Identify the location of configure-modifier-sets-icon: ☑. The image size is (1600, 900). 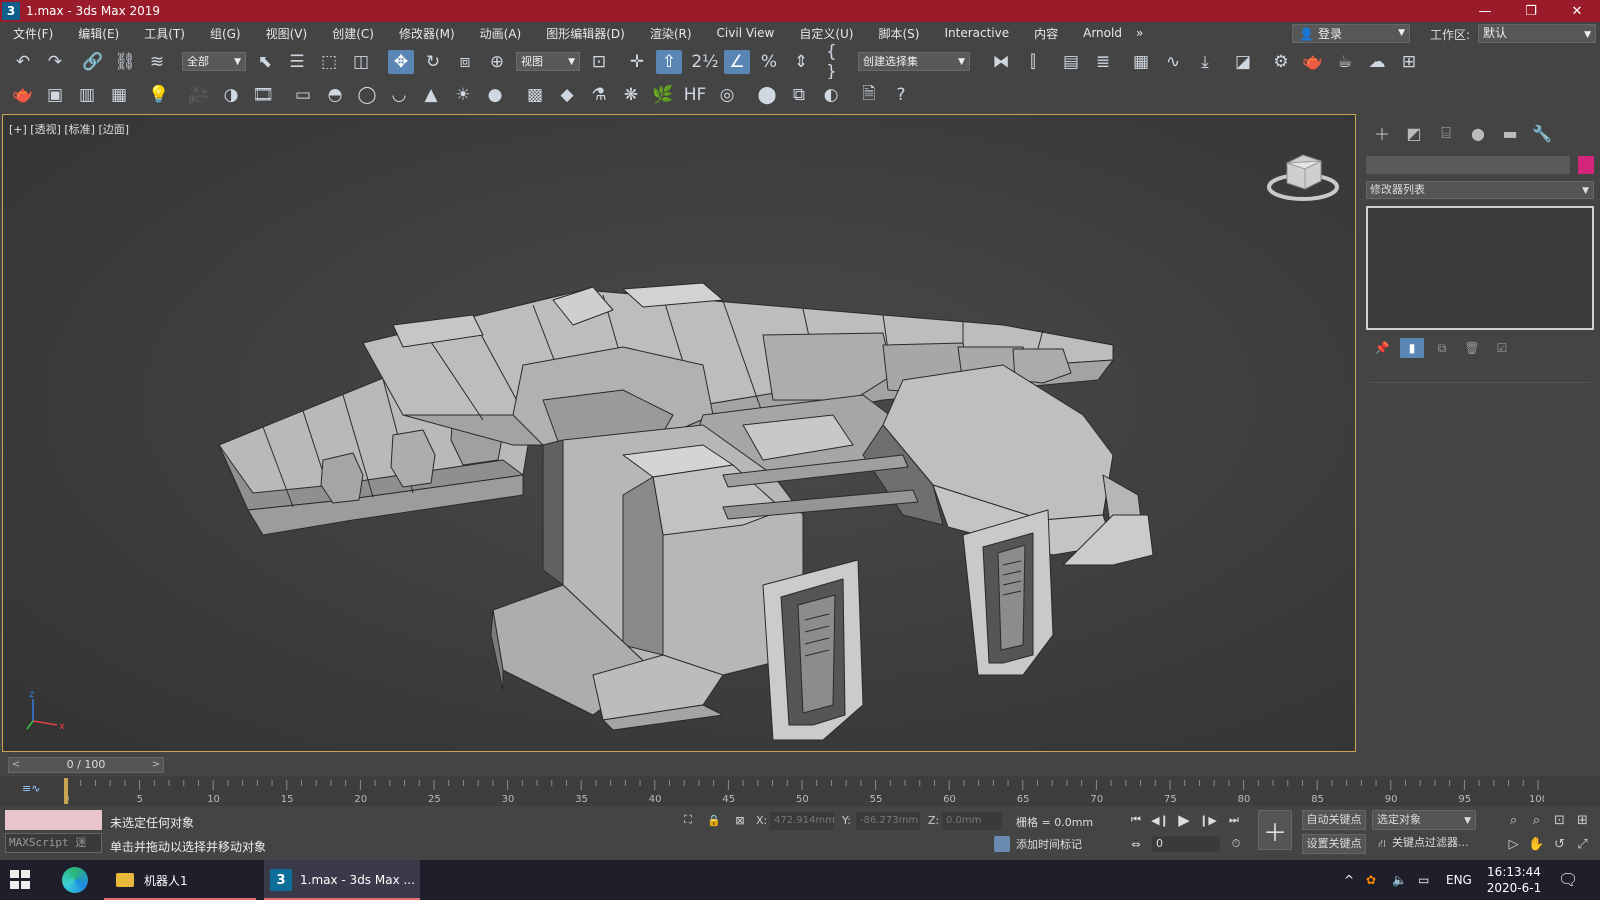
(1502, 348).